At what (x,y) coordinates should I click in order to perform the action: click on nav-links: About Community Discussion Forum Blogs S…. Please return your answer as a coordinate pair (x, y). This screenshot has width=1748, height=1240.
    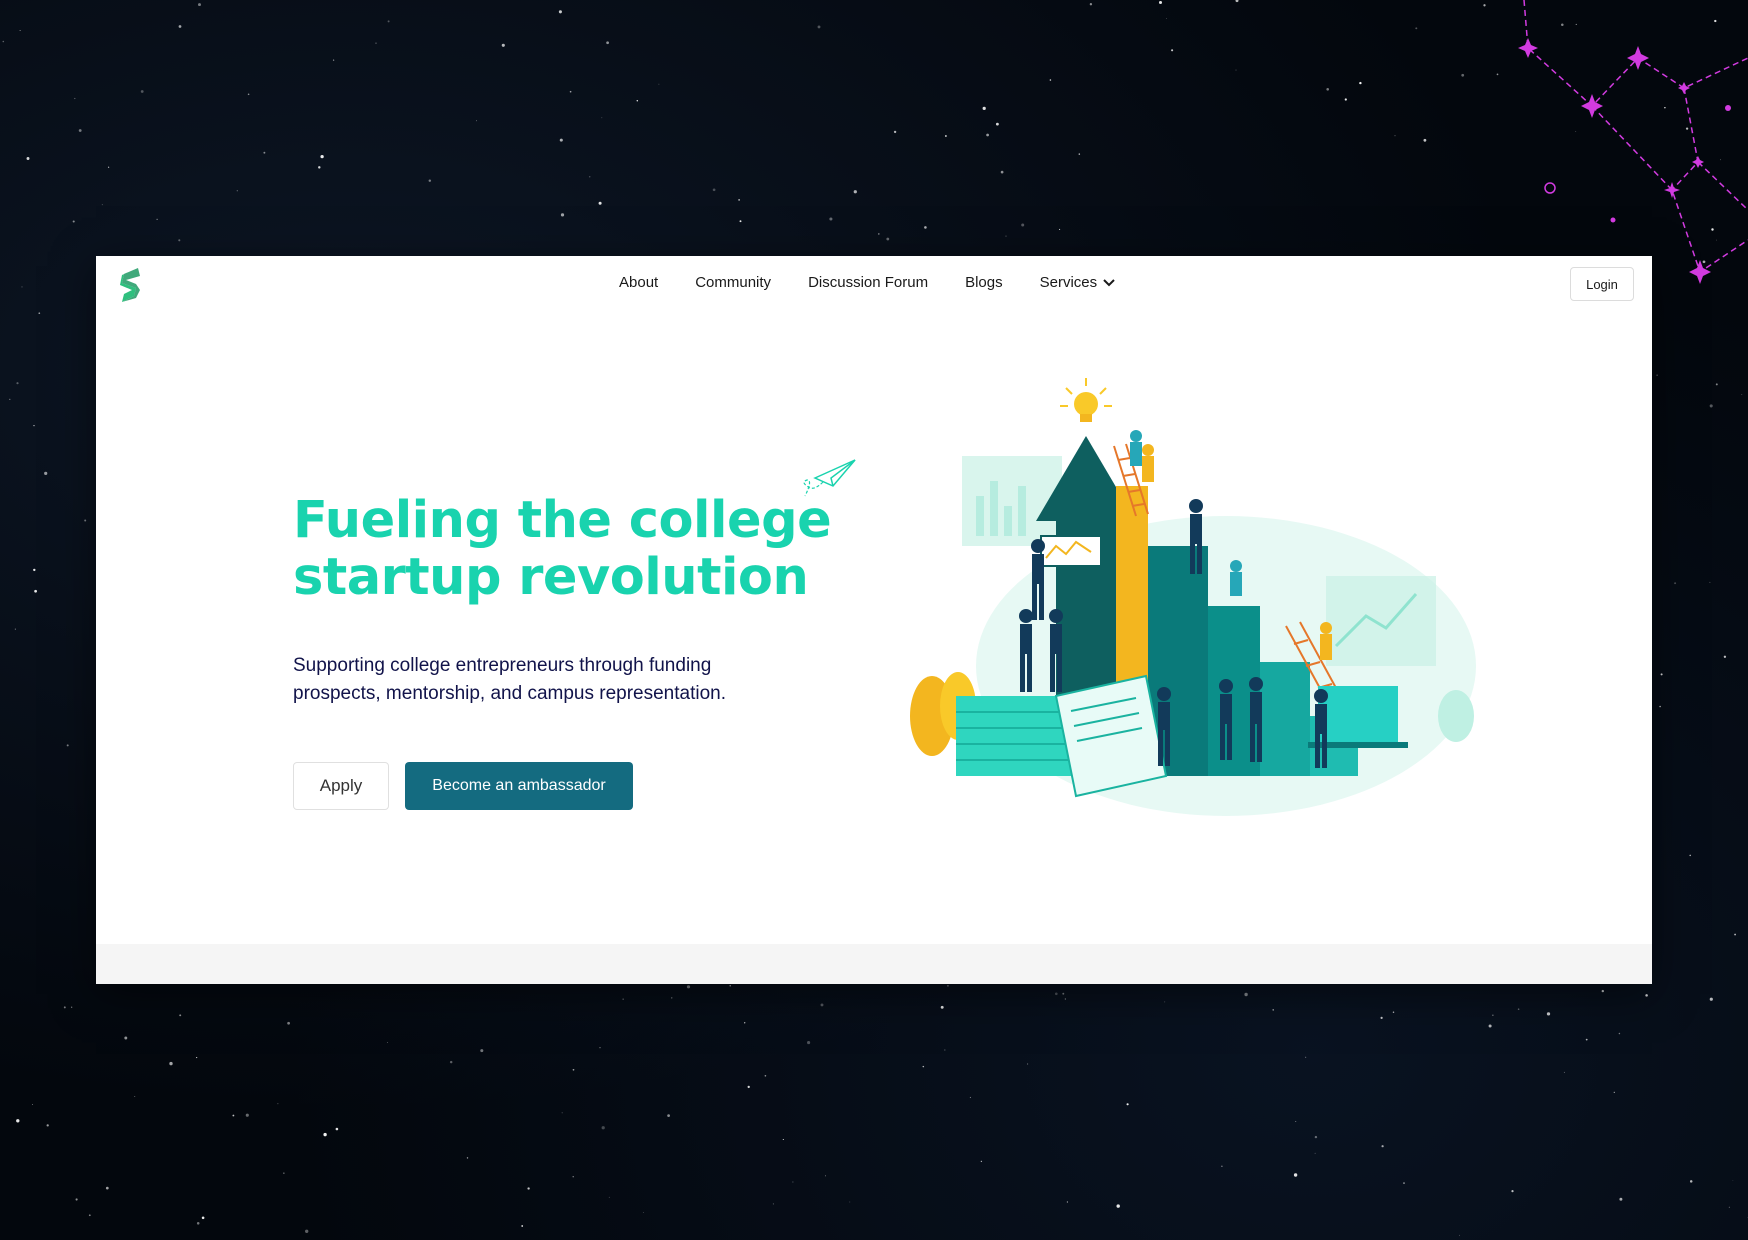
    Looking at the image, I should click on (867, 282).